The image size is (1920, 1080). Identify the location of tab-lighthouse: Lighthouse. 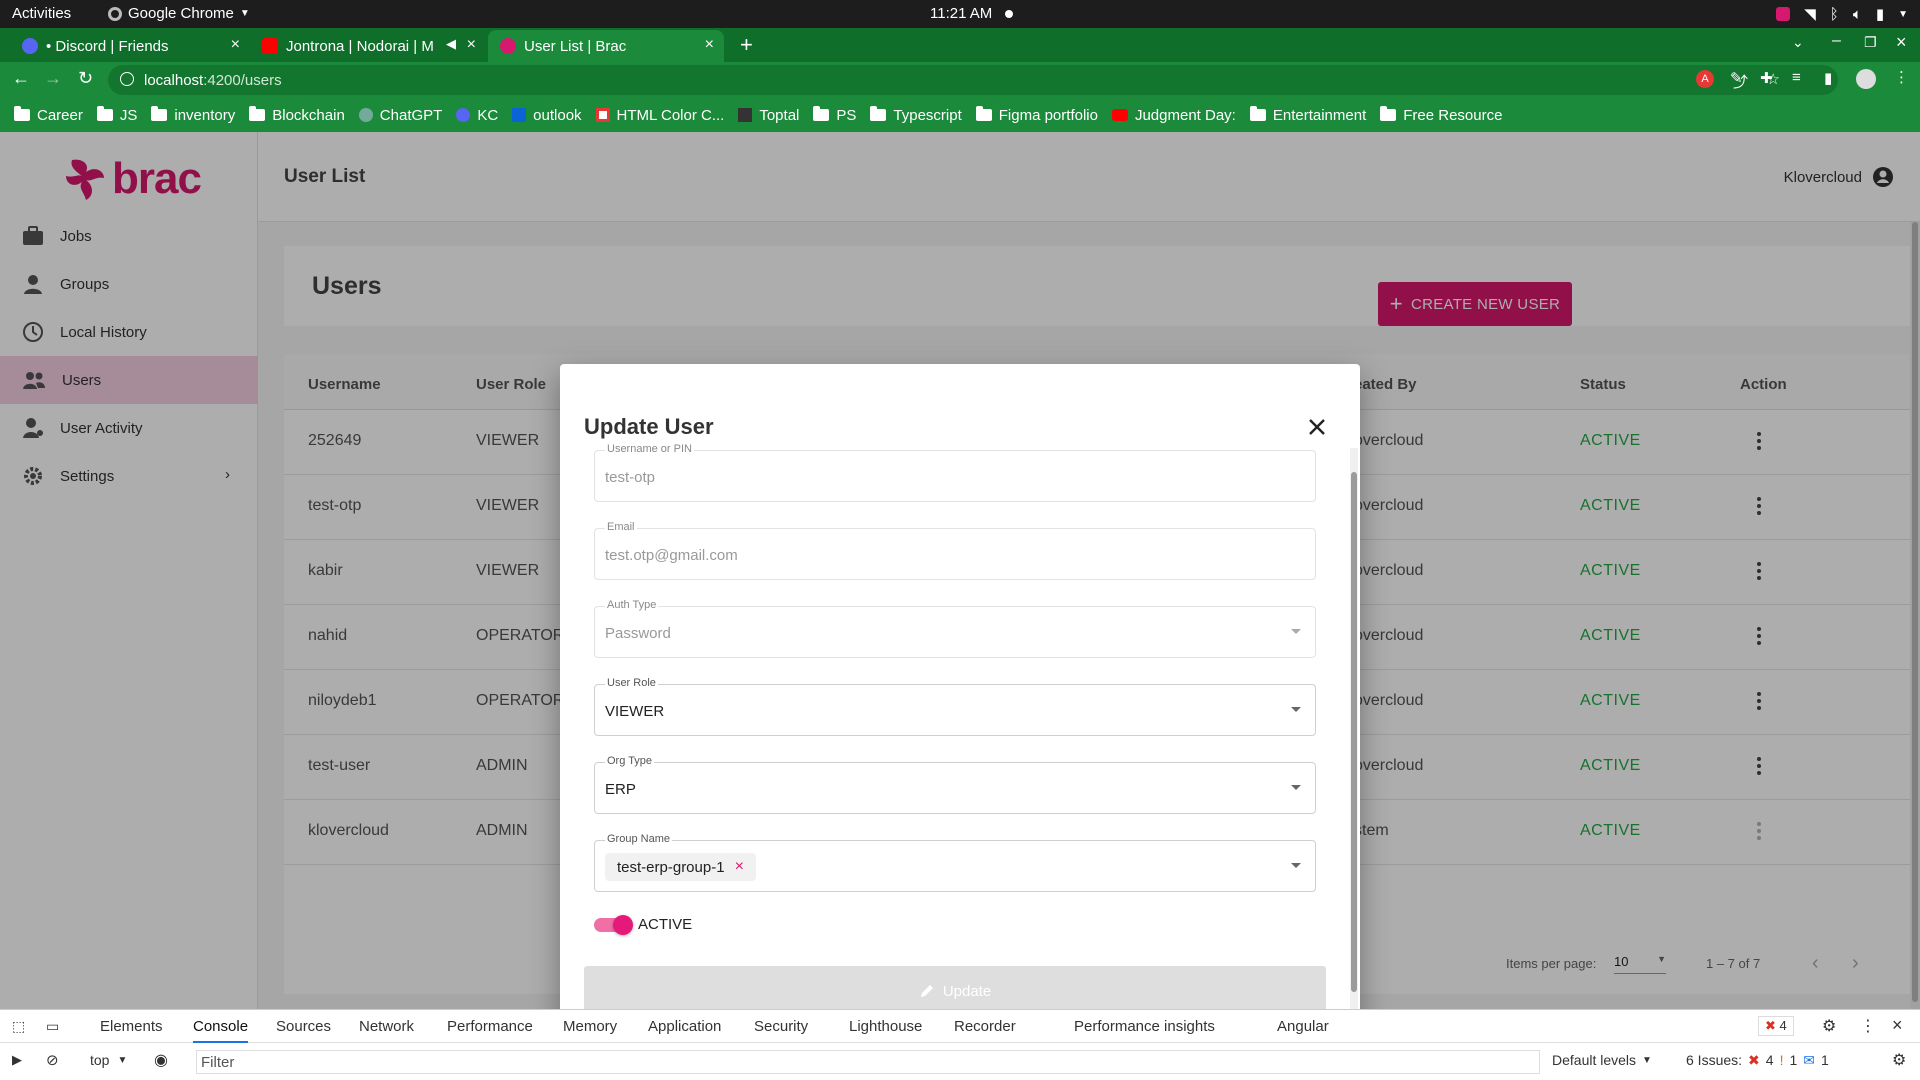
(885, 1026).